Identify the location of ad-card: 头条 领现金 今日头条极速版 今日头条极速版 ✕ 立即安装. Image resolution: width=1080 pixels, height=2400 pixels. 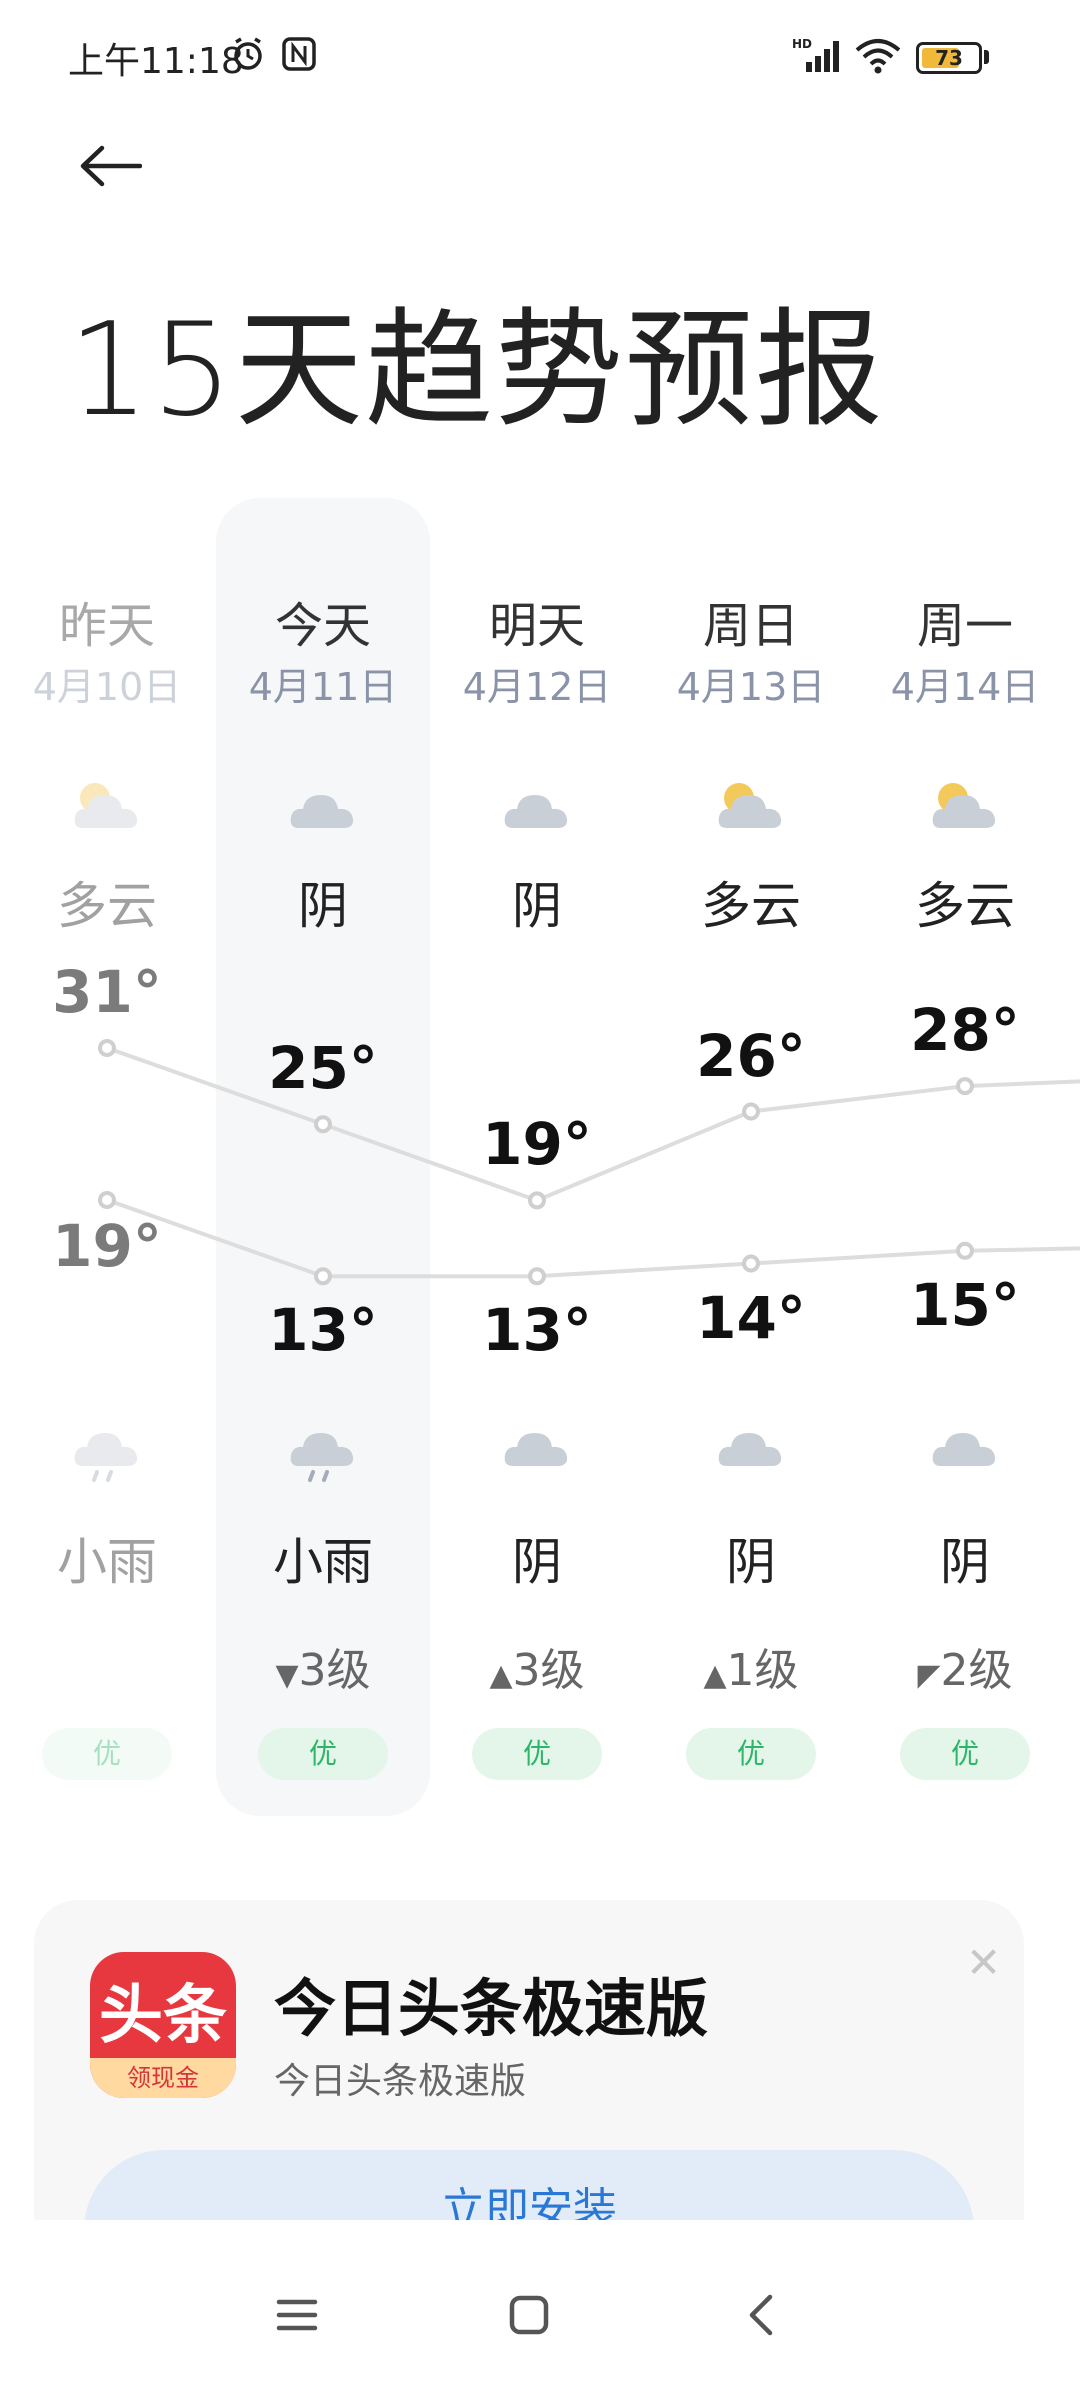
(529, 2080).